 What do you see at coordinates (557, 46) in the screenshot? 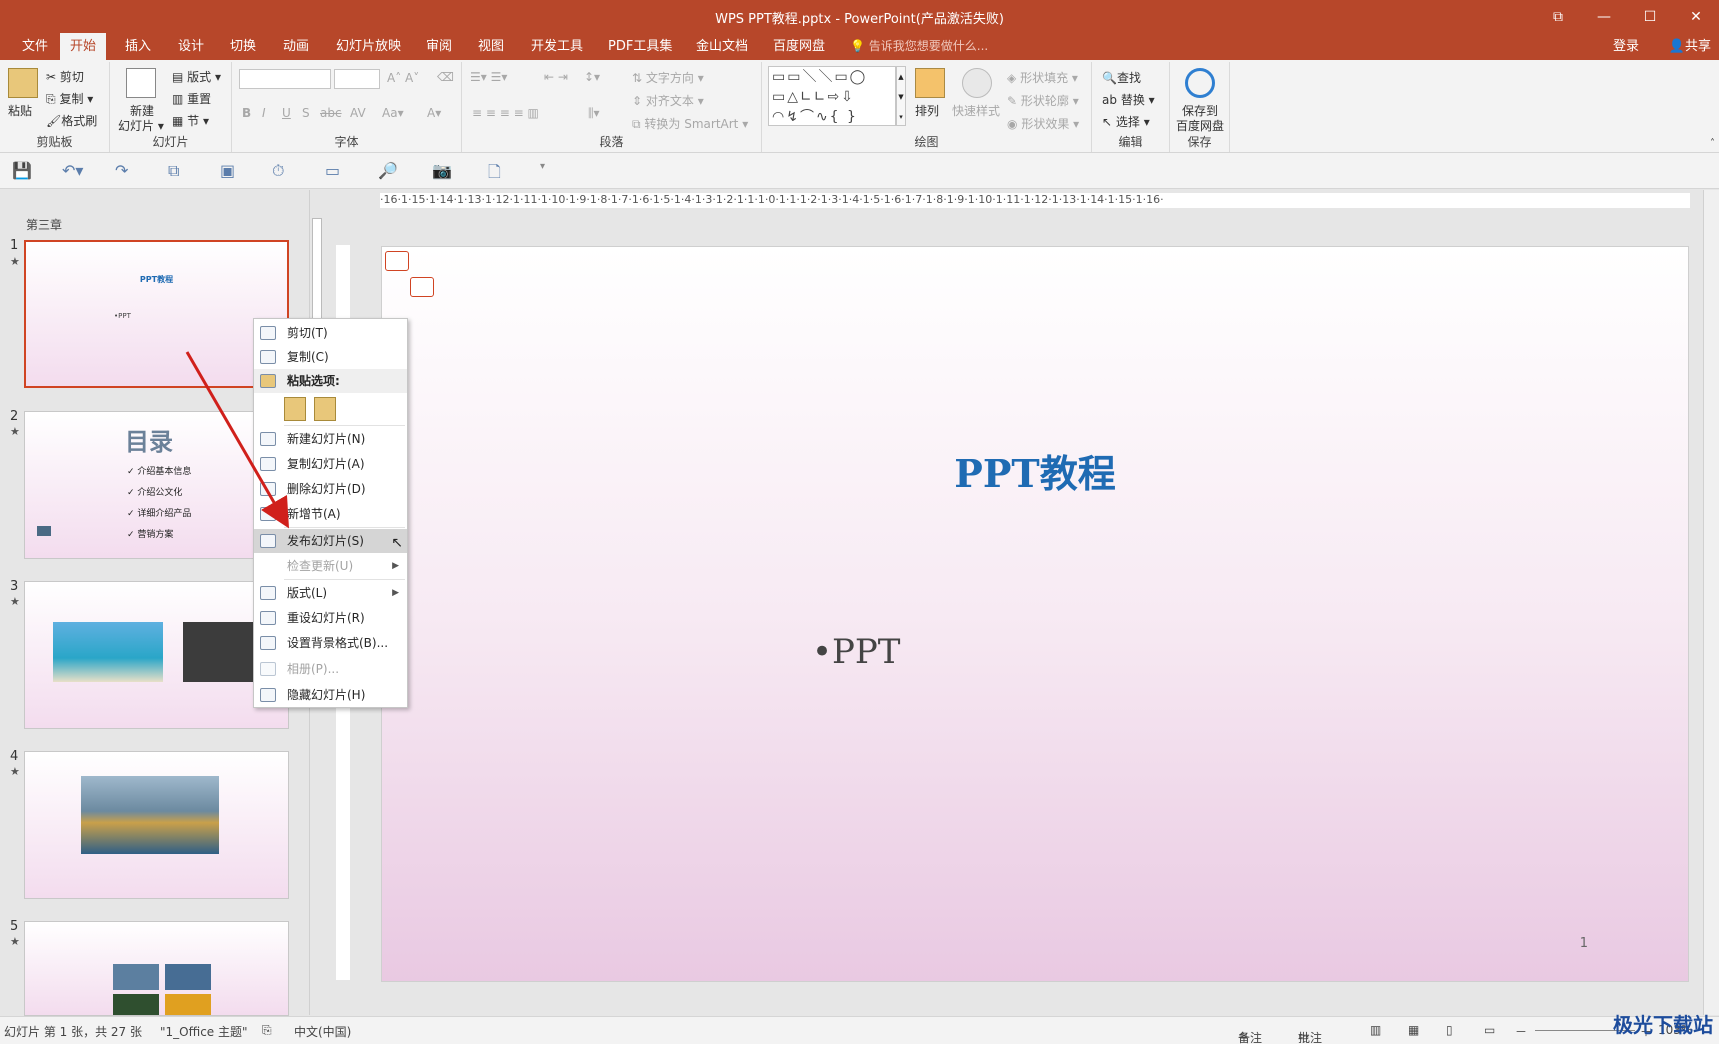
I see `tab-developer: 开发工具` at bounding box center [557, 46].